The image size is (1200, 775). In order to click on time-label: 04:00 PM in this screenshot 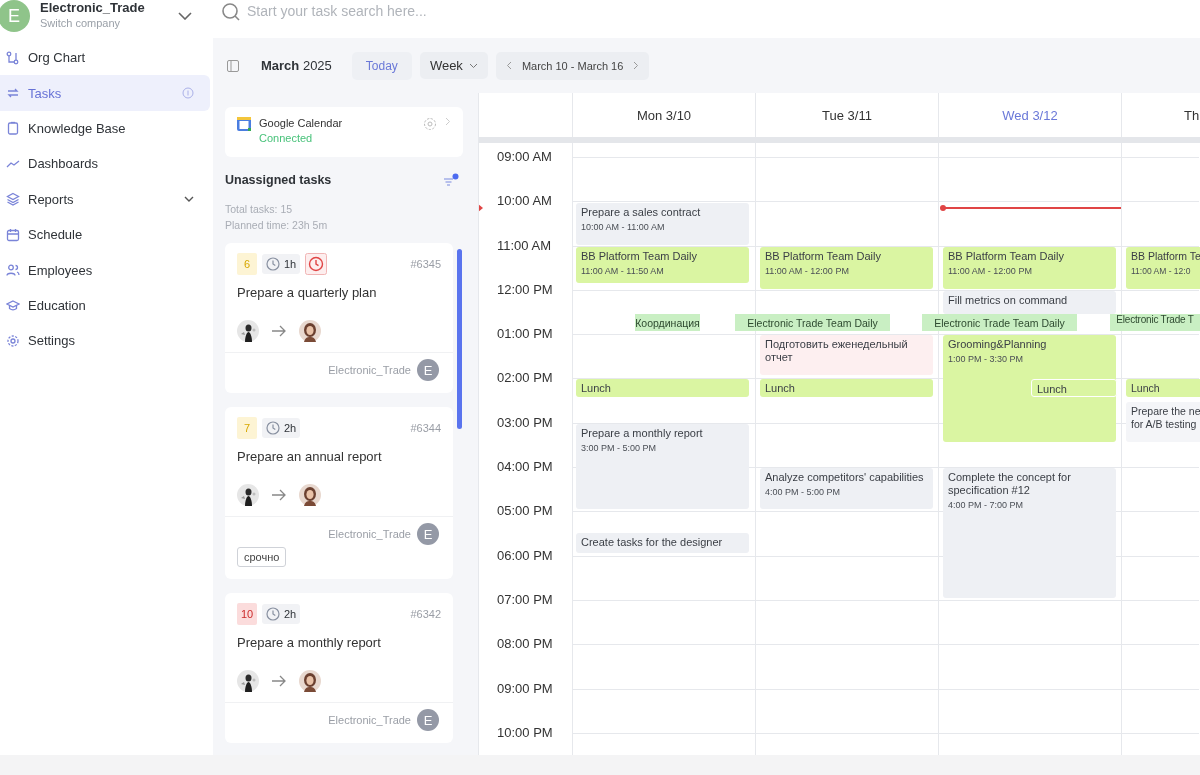, I will do `click(525, 468)`.